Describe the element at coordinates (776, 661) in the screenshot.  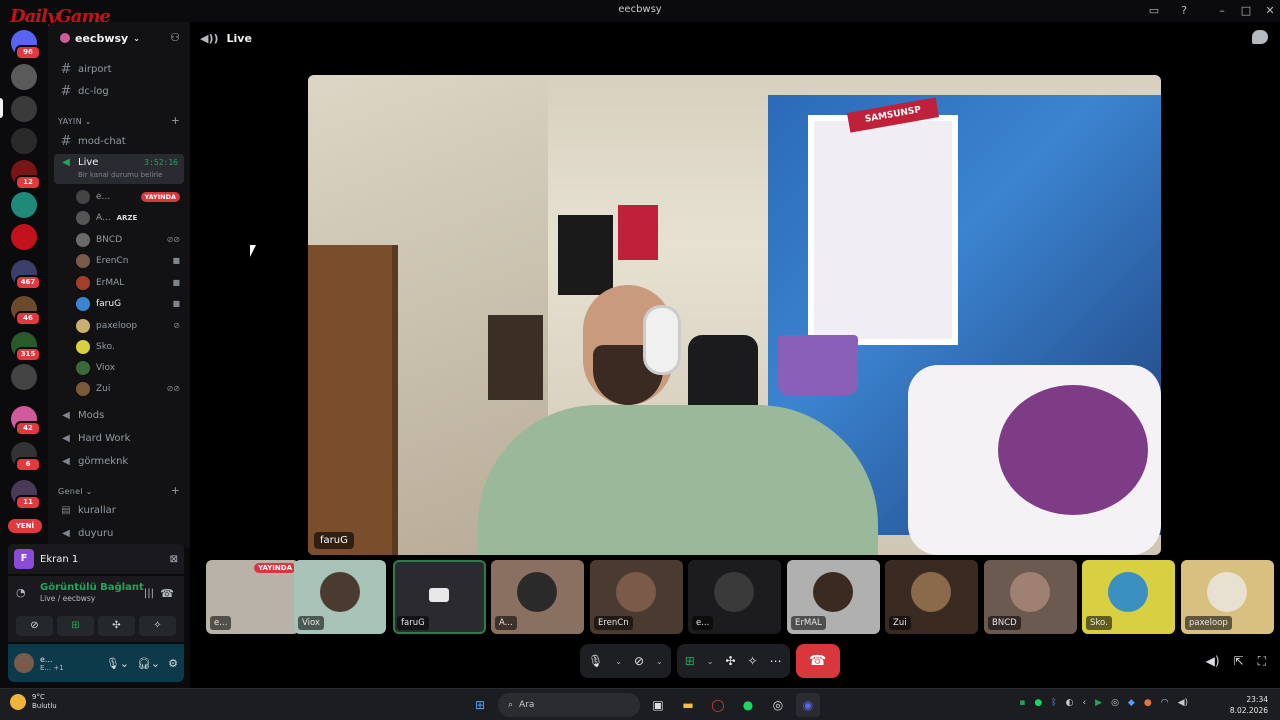
I see `more-icon: ⋯` at that location.